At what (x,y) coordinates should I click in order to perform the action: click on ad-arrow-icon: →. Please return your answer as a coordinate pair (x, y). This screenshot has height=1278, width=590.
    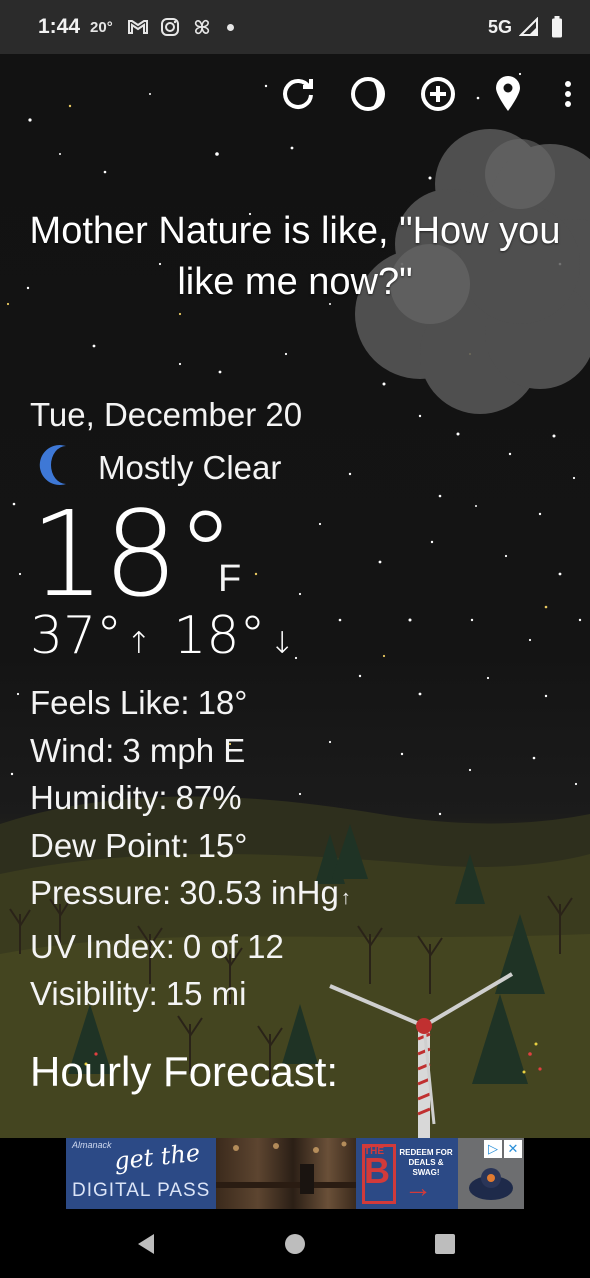
    Looking at the image, I should click on (418, 1187).